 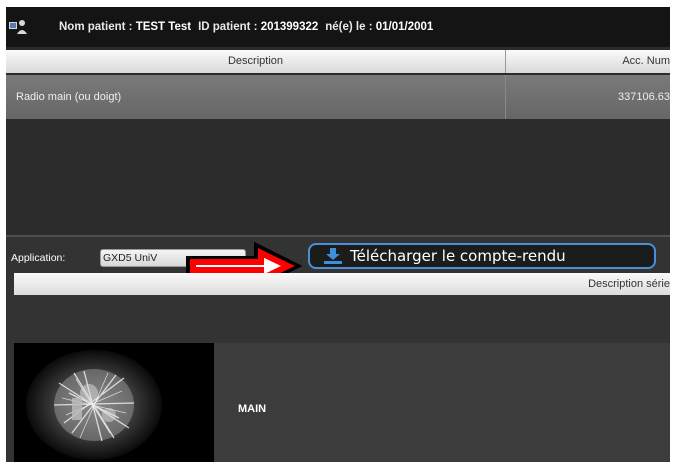 What do you see at coordinates (114, 402) in the screenshot?
I see `hand-xray-thumbnail` at bounding box center [114, 402].